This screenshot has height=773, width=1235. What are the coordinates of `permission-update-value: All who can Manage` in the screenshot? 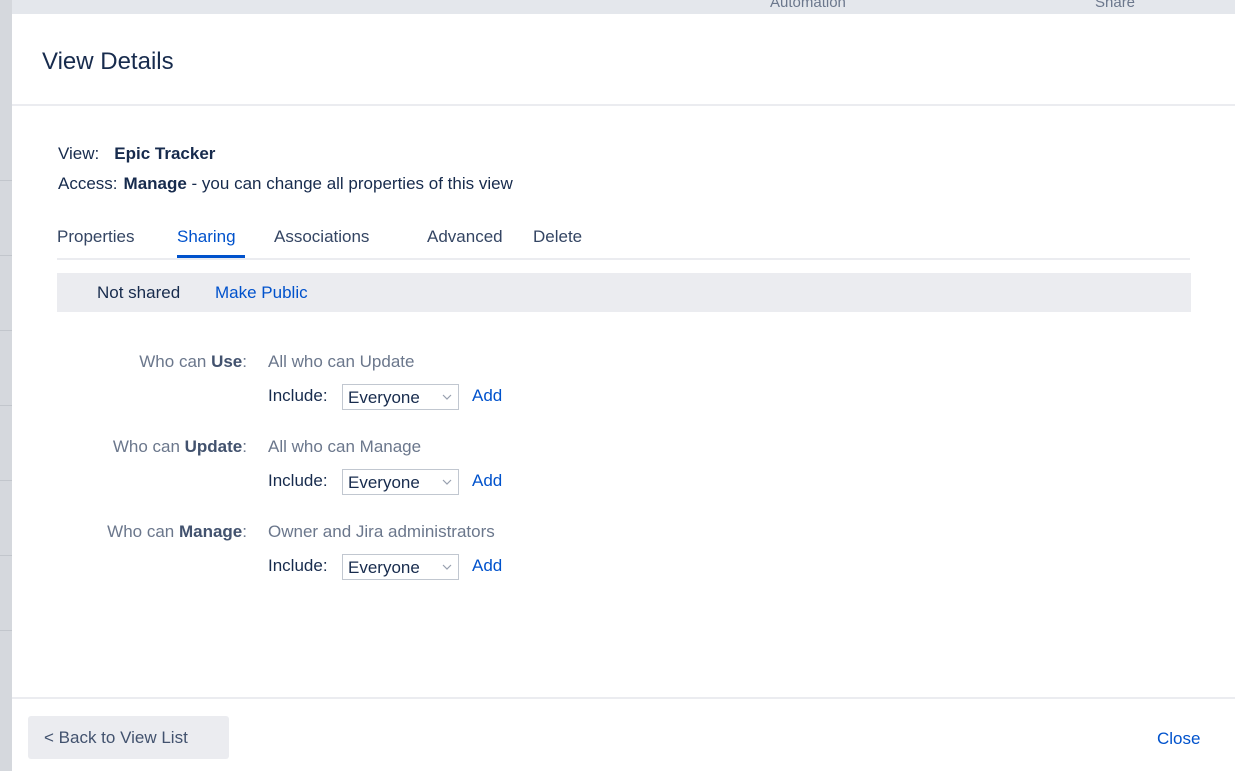 It's located at (345, 446).